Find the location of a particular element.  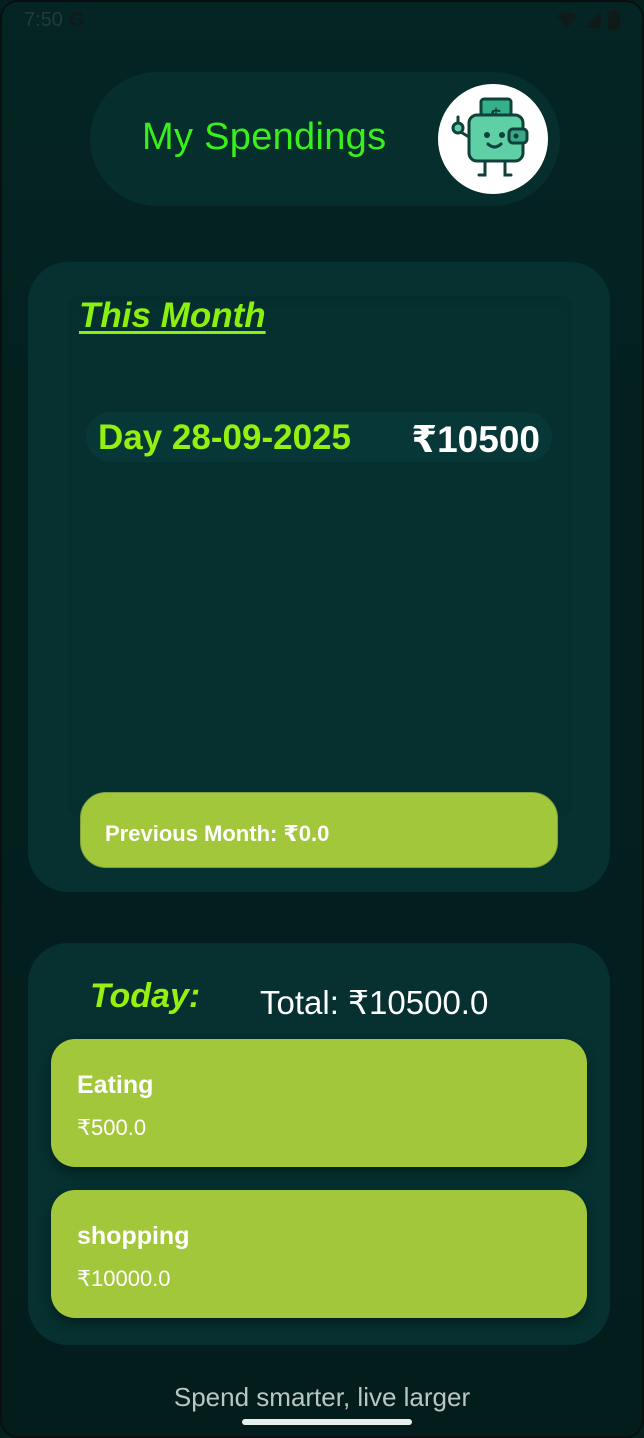

logo-avatar: $ is located at coordinates (493, 139).